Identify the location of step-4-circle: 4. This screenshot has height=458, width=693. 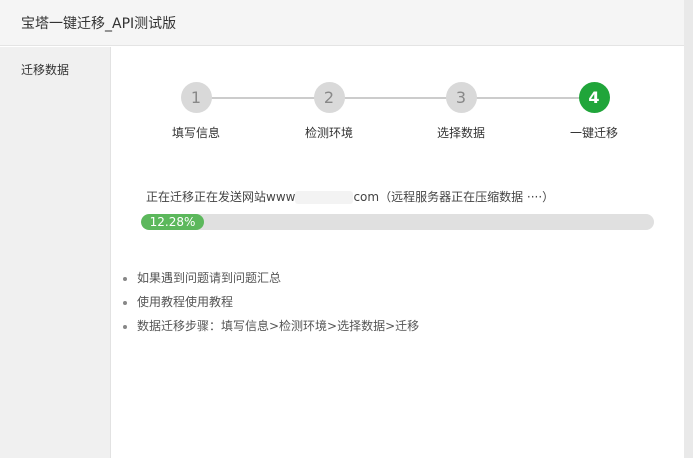
(594, 97).